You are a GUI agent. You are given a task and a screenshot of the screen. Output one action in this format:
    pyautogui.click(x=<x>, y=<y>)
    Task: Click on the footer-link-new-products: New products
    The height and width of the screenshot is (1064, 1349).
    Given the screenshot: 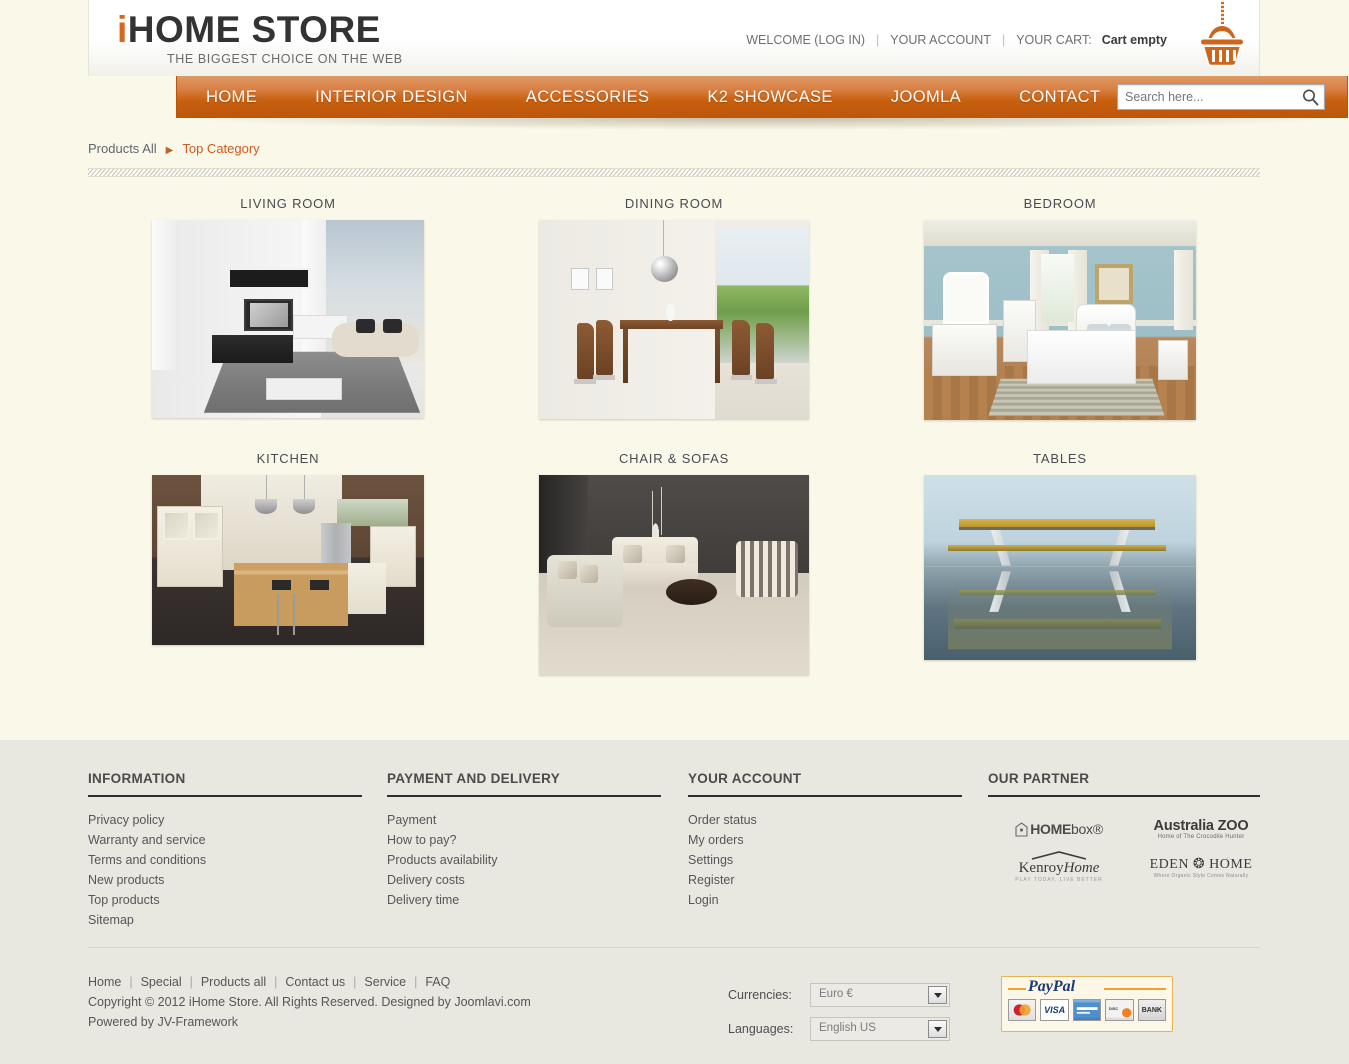 What is the action you would take?
    pyautogui.click(x=225, y=880)
    